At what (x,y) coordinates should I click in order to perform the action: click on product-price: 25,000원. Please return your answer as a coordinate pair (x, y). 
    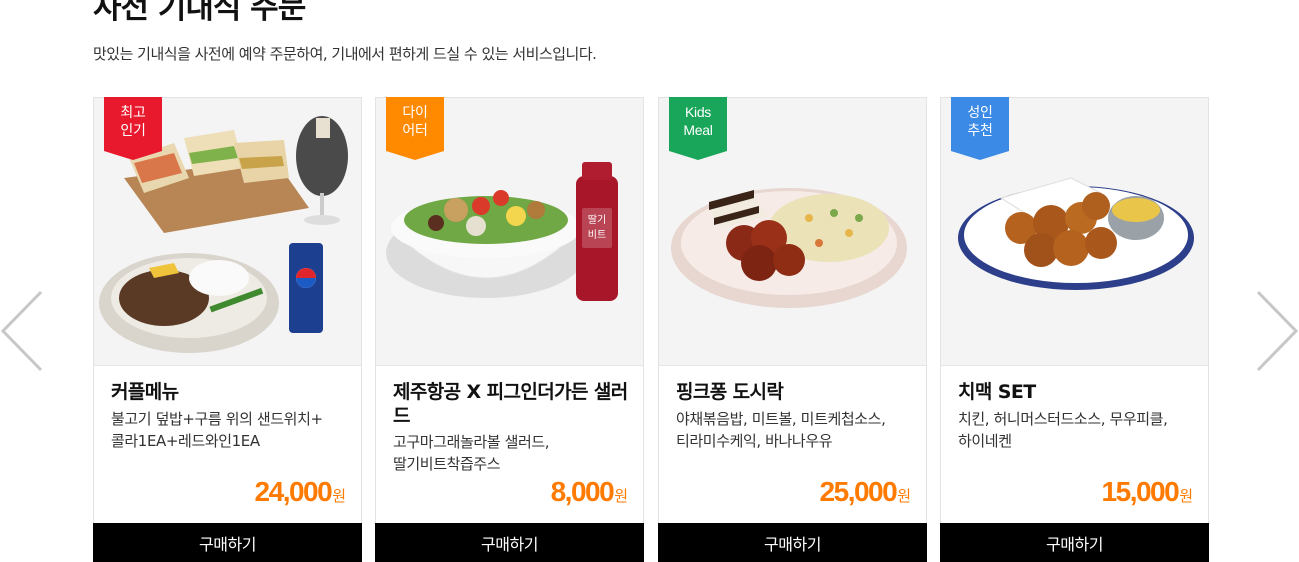
    Looking at the image, I should click on (865, 491).